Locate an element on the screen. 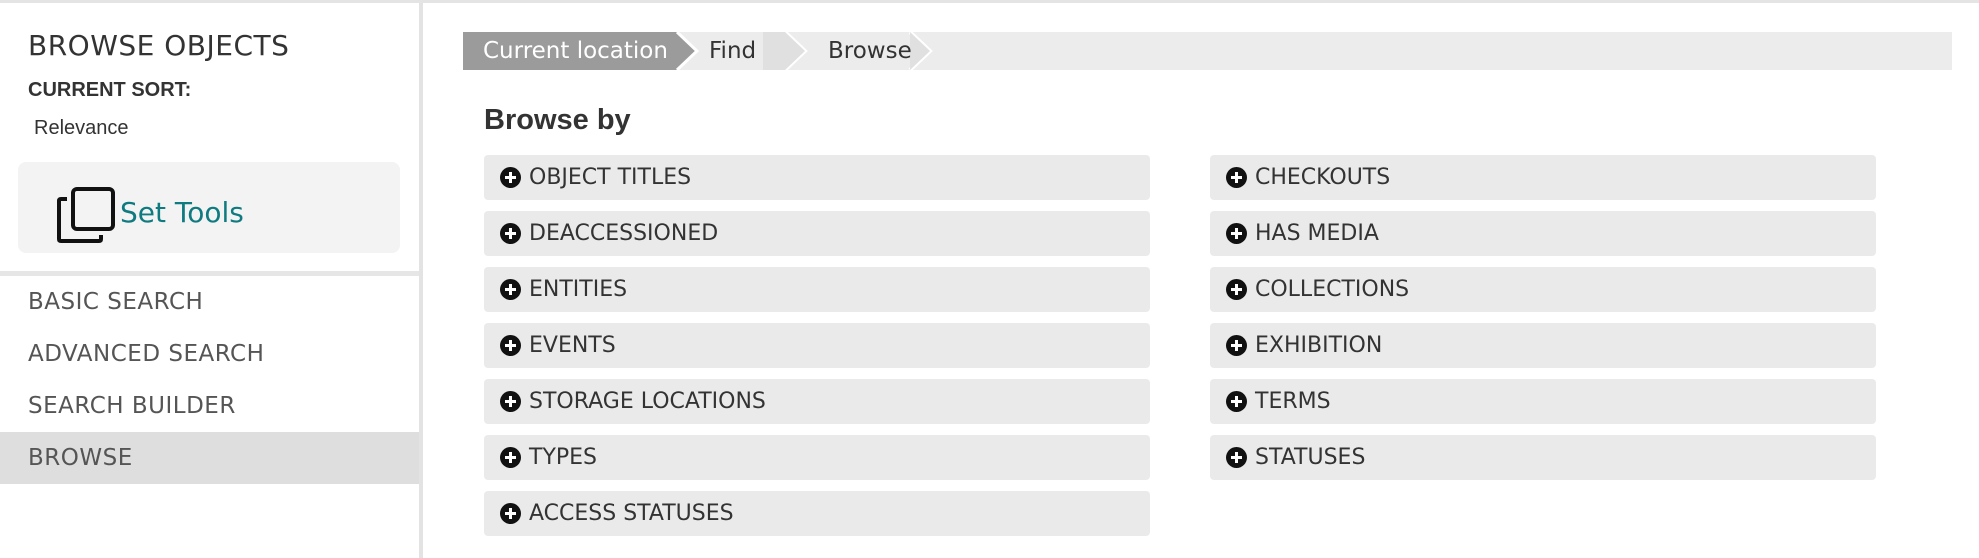 Image resolution: width=1979 pixels, height=558 pixels. current-sort-label: CURRENT SORT: is located at coordinates (110, 90).